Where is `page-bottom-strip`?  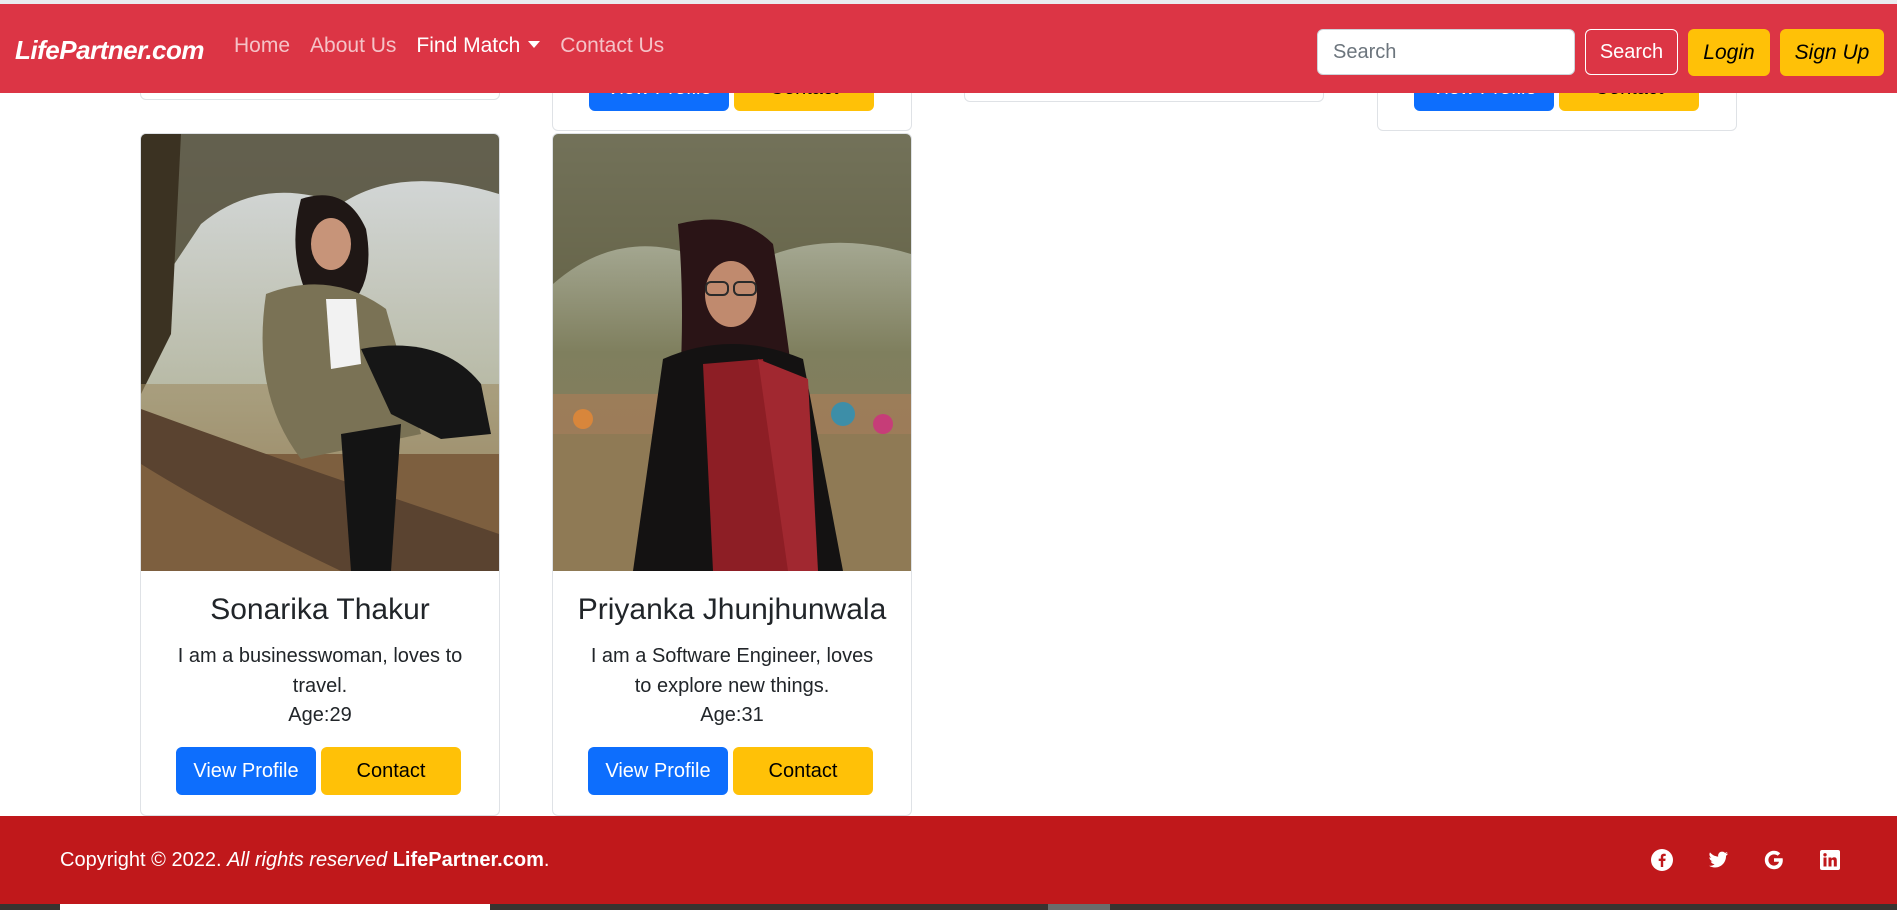
page-bottom-strip is located at coordinates (948, 907).